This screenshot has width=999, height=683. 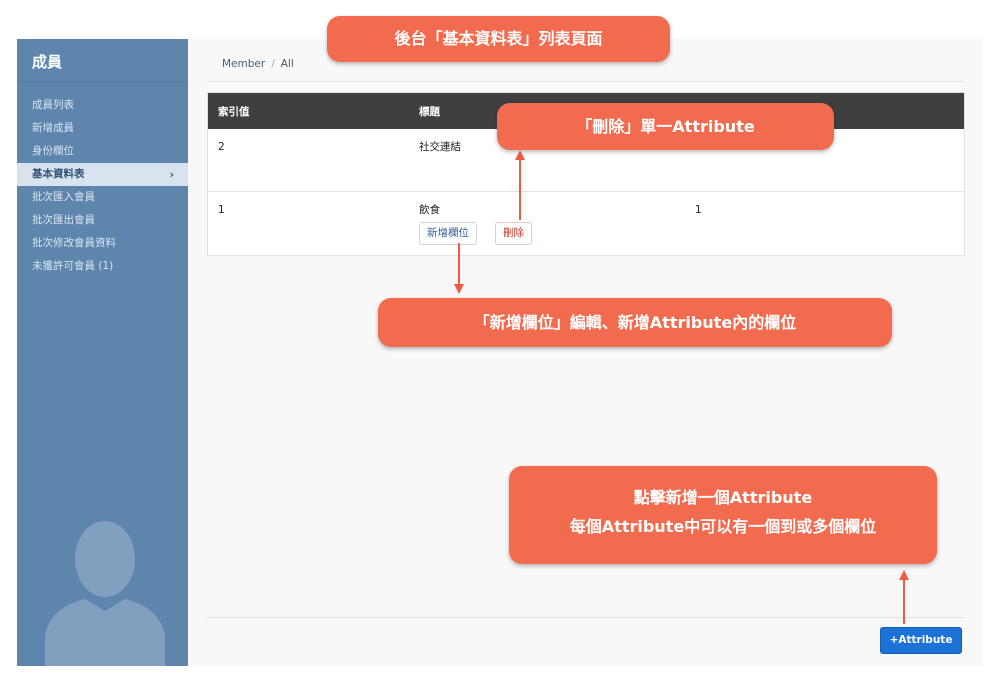 What do you see at coordinates (53, 105) in the screenshot?
I see `sidebar-item-label: 成員列表` at bounding box center [53, 105].